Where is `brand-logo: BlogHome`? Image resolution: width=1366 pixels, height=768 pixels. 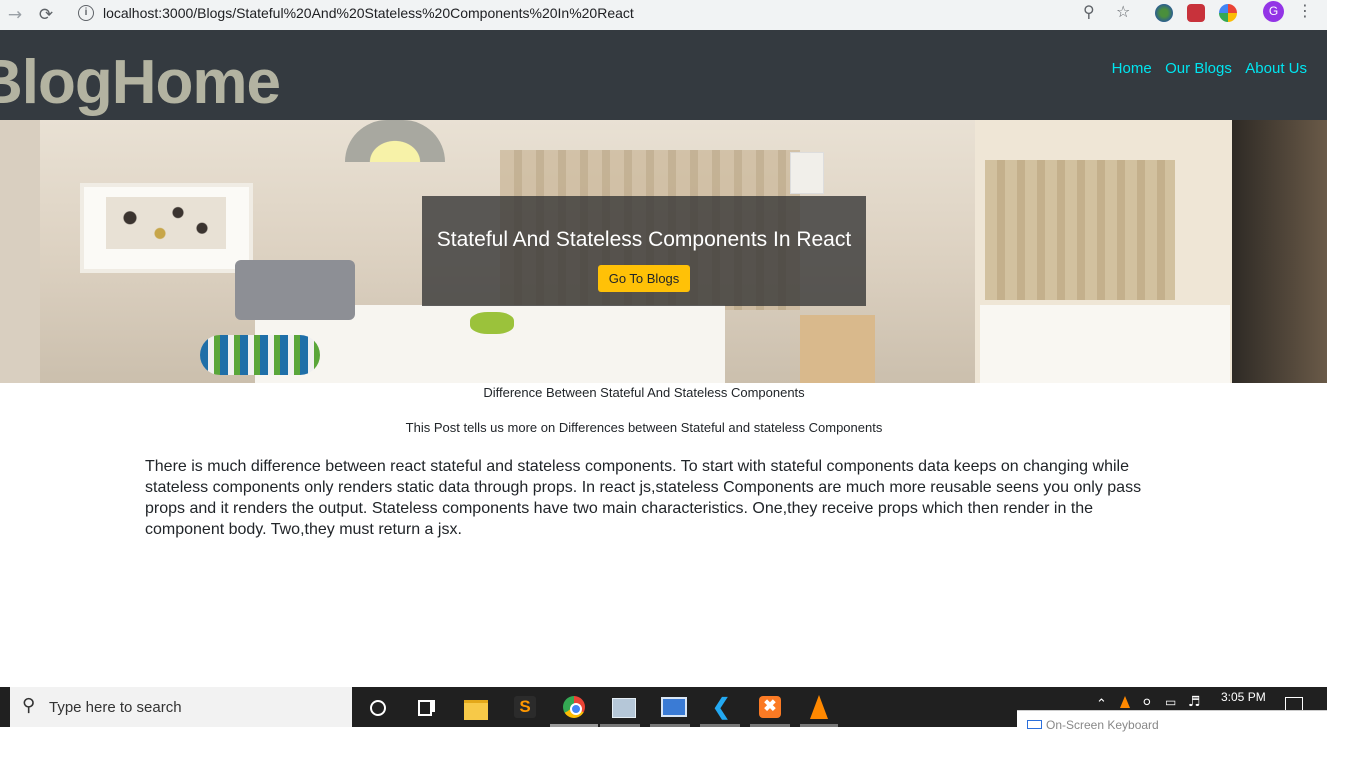
brand-logo: BlogHome is located at coordinates (140, 83).